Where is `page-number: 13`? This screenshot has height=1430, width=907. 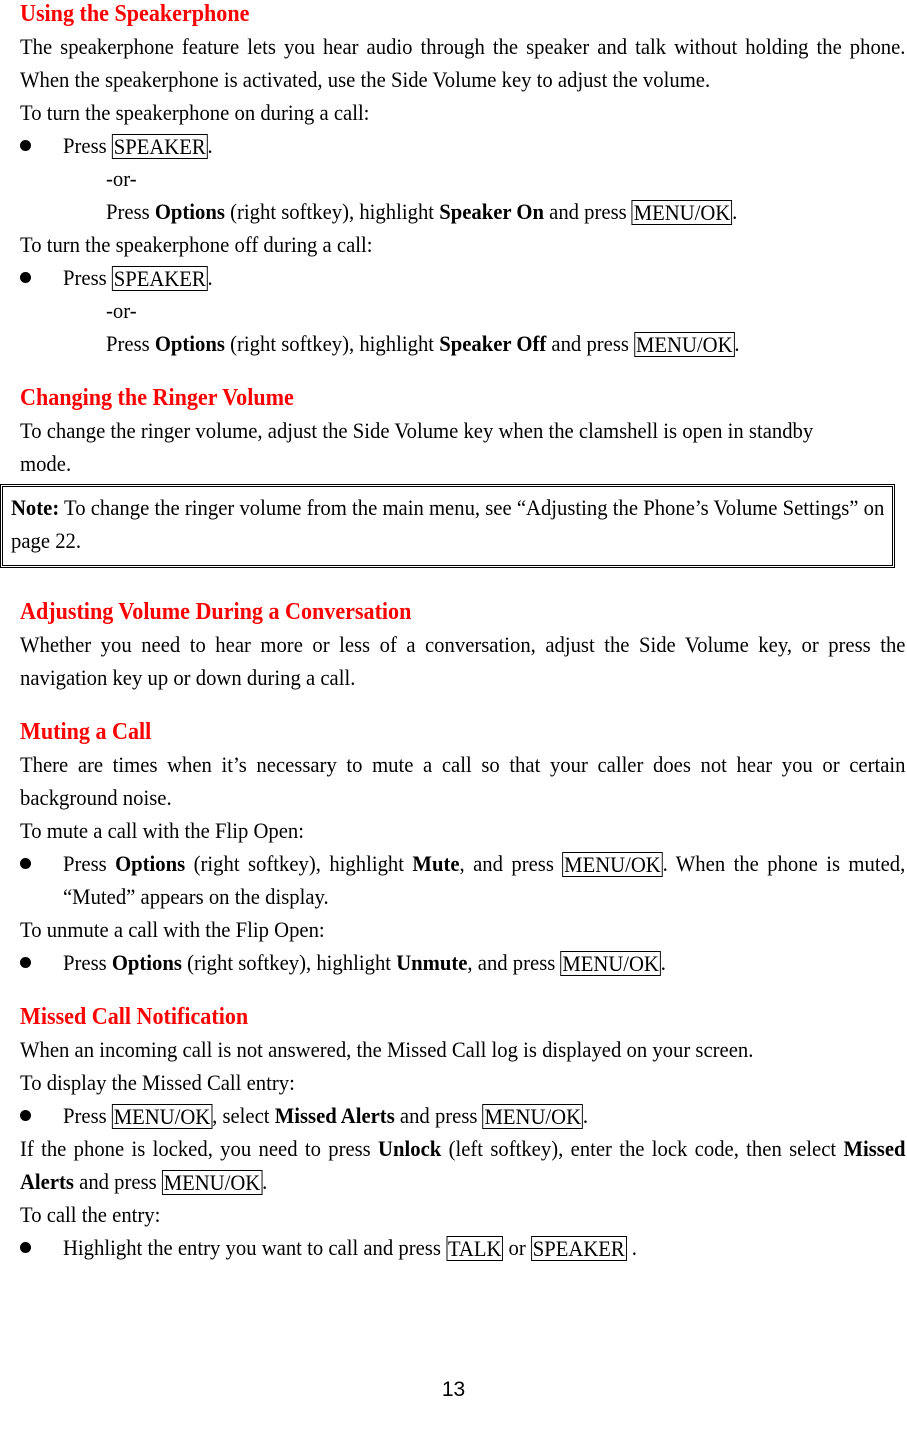 page-number: 13 is located at coordinates (453, 1389).